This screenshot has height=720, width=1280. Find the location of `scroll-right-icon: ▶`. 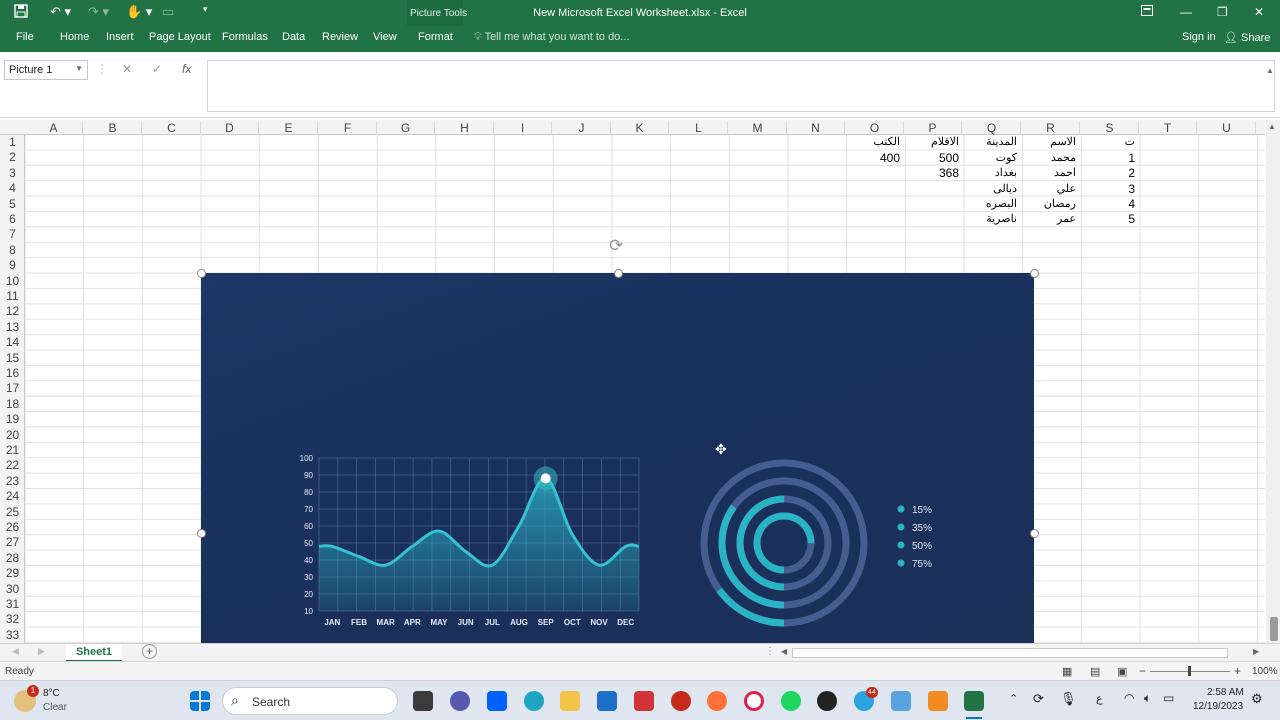

scroll-right-icon: ▶ is located at coordinates (1256, 651).